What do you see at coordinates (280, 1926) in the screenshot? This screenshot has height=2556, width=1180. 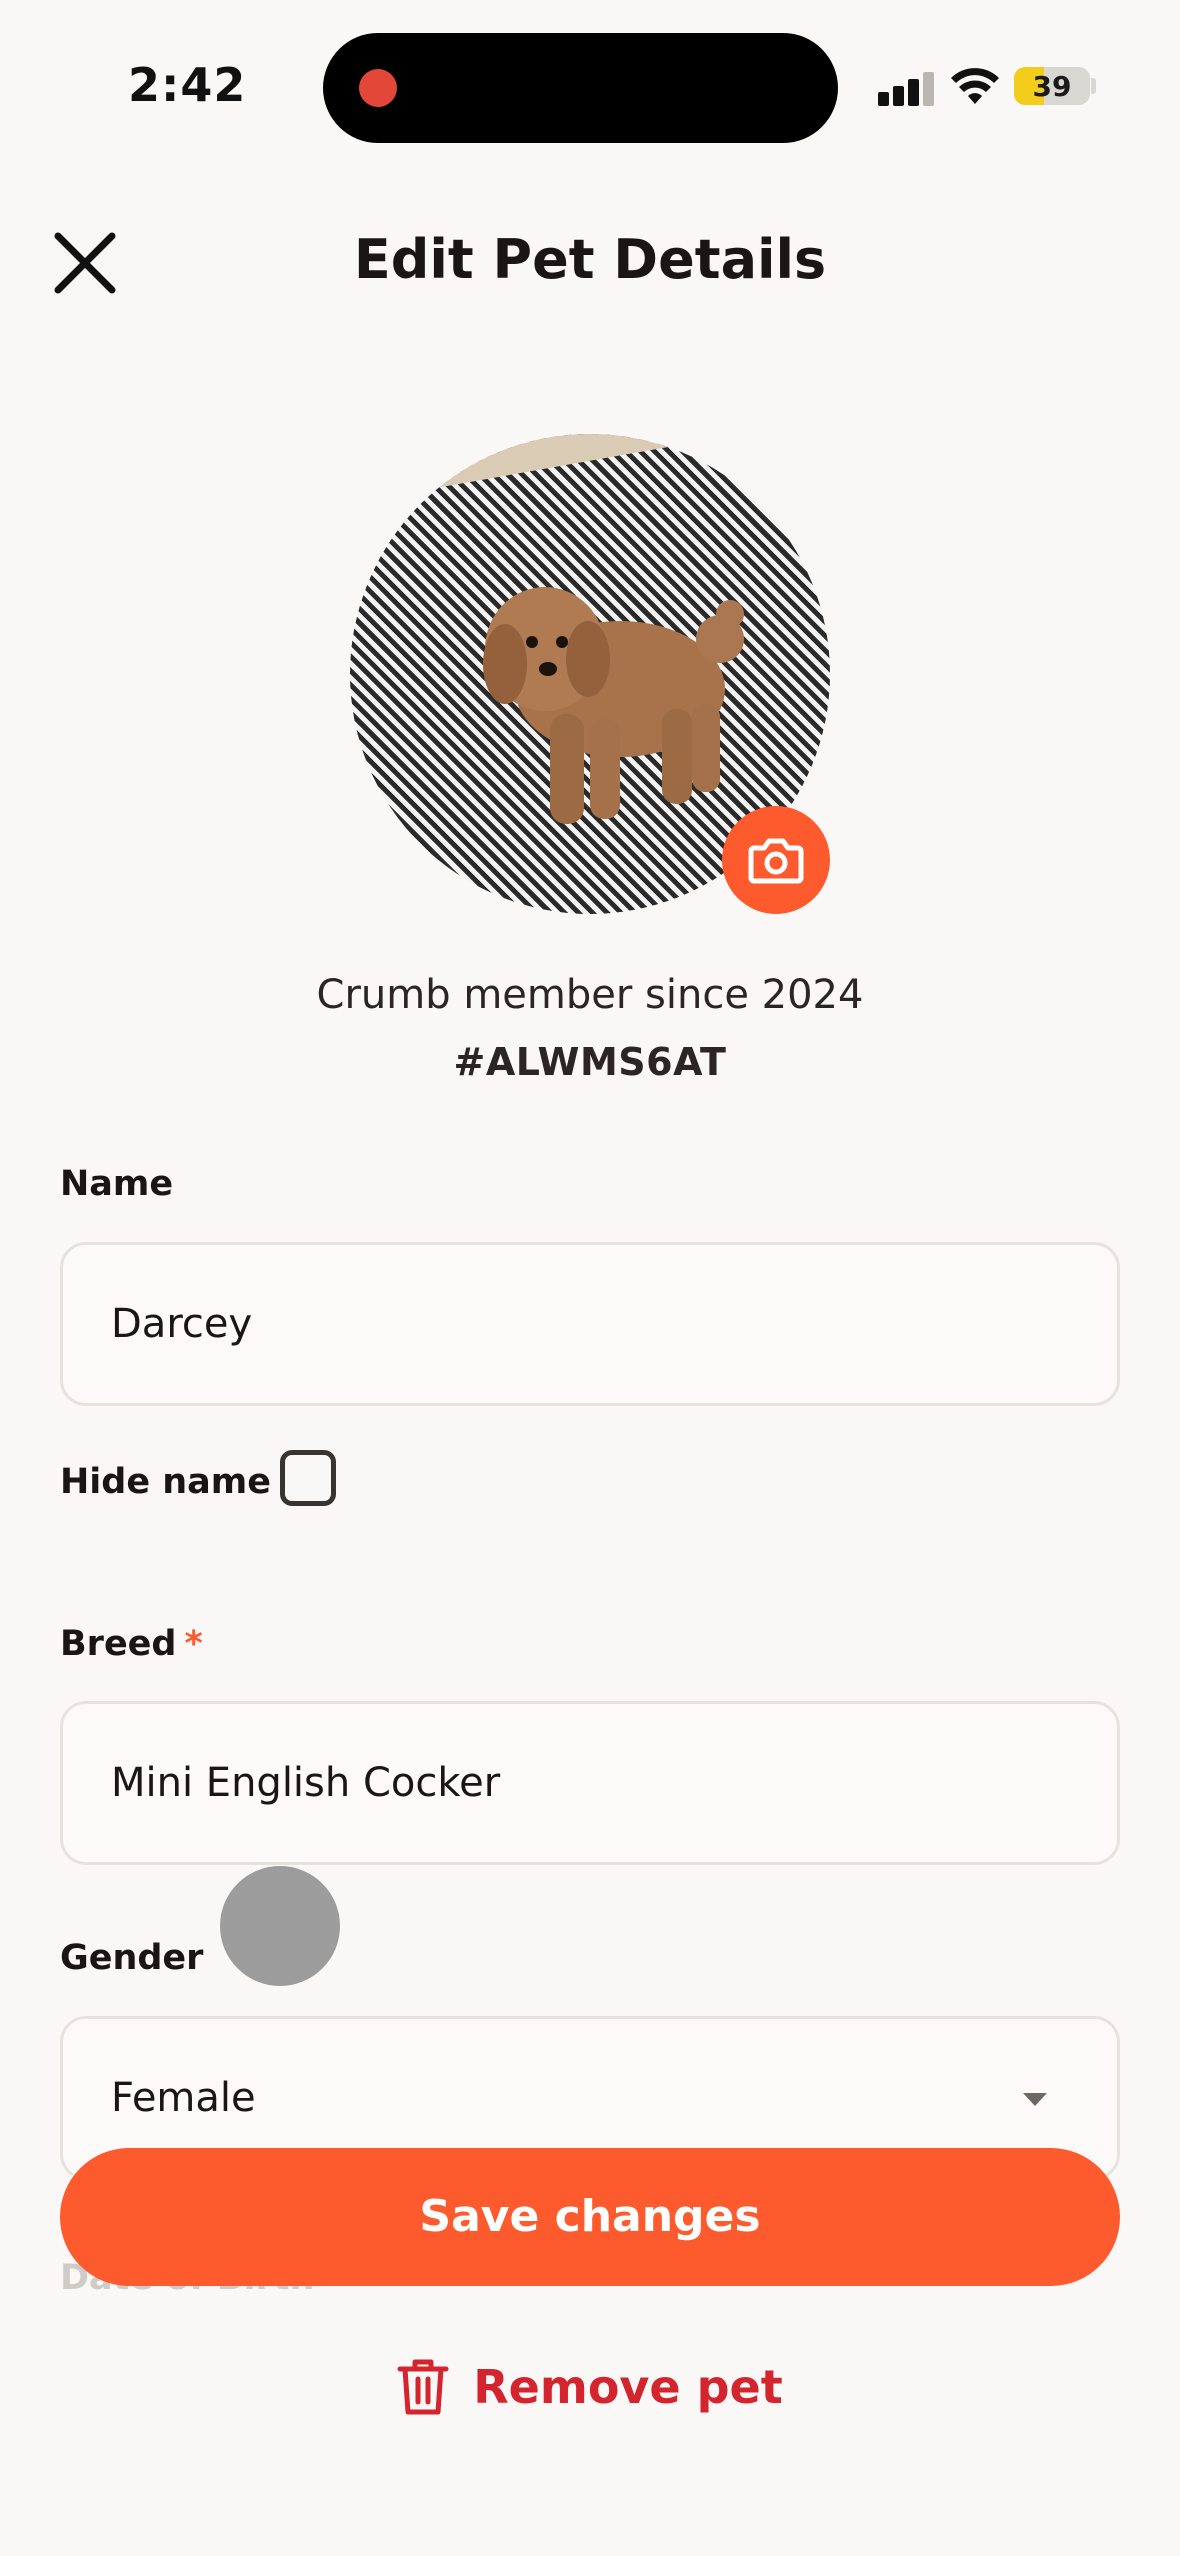 I see `touch-indicator` at bounding box center [280, 1926].